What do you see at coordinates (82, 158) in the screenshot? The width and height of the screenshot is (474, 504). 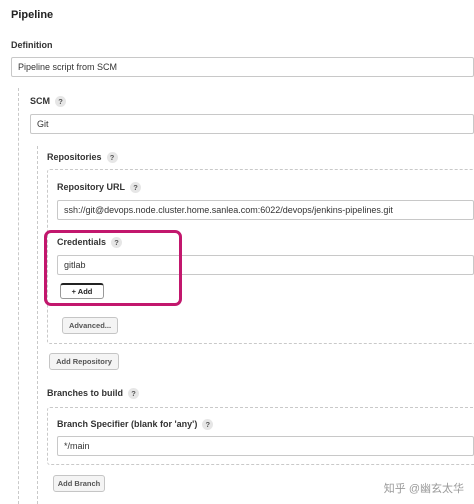 I see `repositories-label: Repositories?` at bounding box center [82, 158].